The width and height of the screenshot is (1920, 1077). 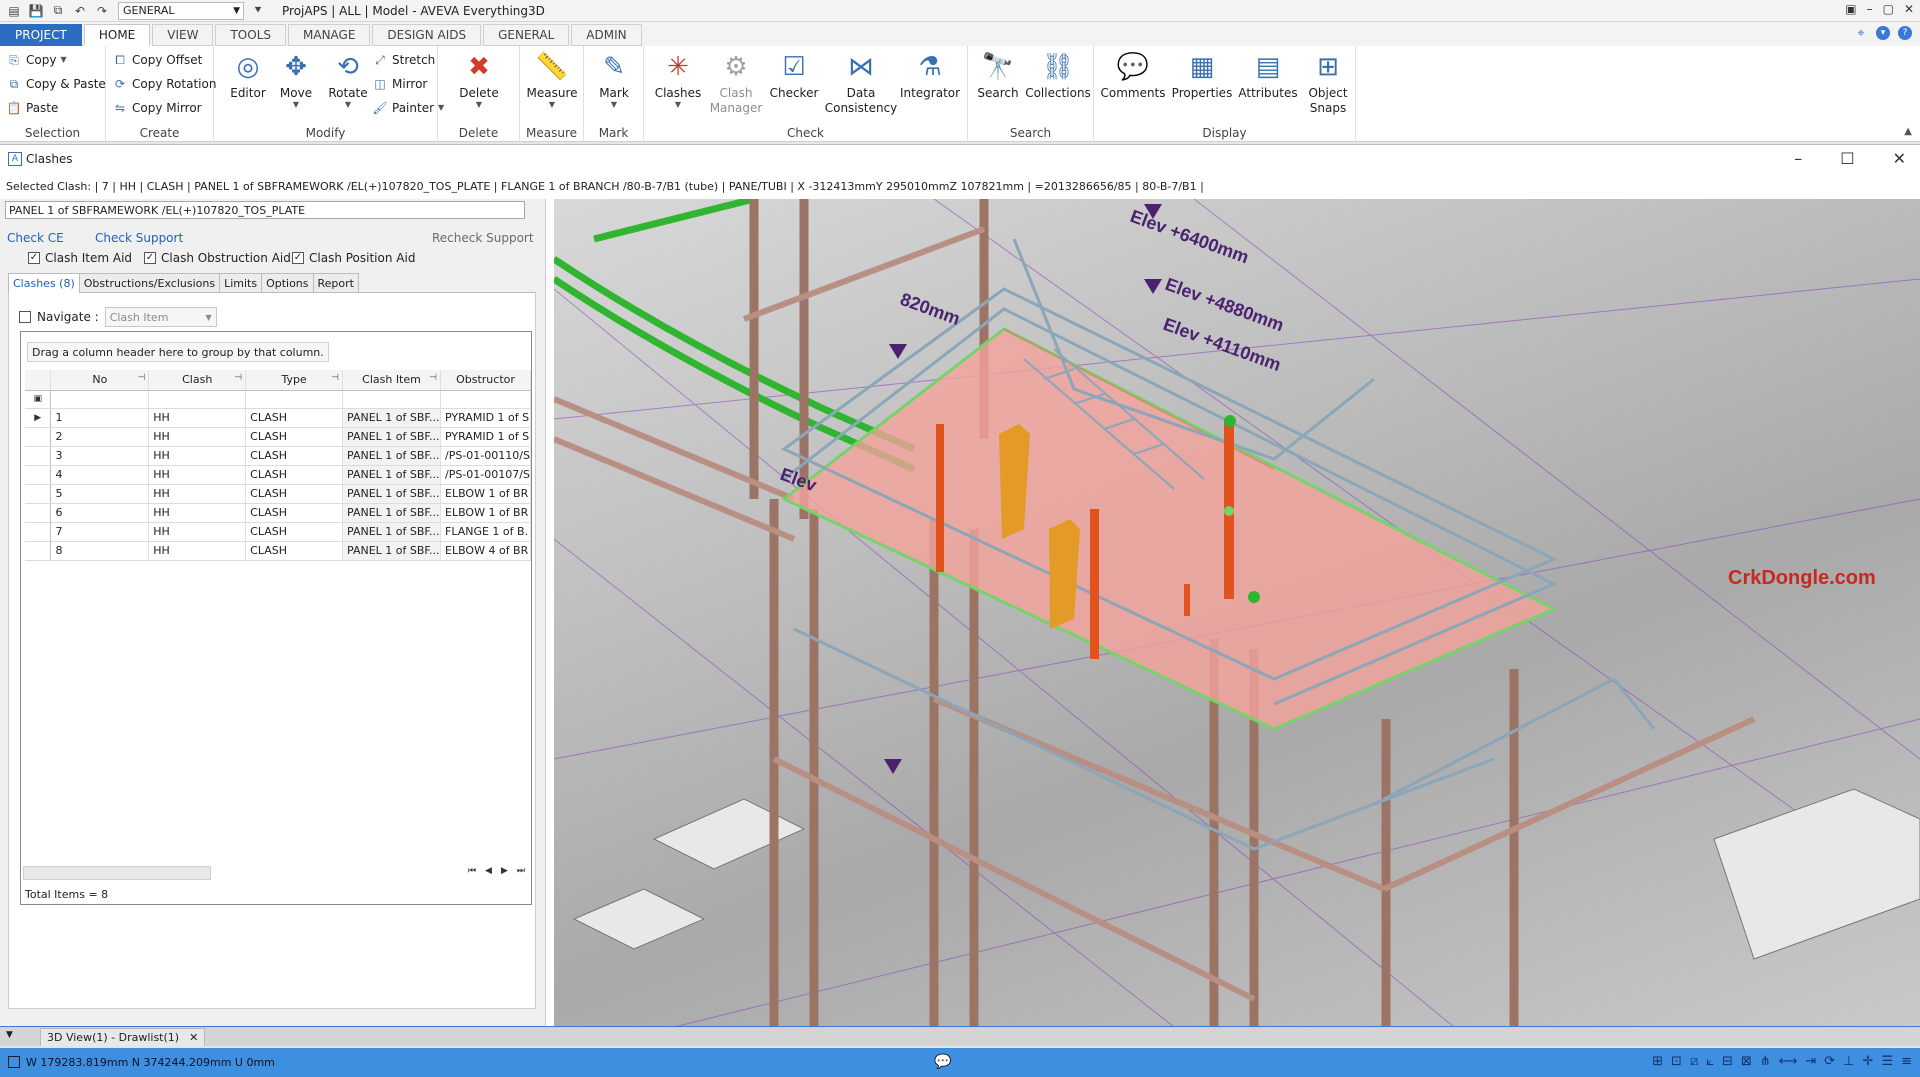 What do you see at coordinates (606, 35) in the screenshot?
I see `tab-admin: ADMIN` at bounding box center [606, 35].